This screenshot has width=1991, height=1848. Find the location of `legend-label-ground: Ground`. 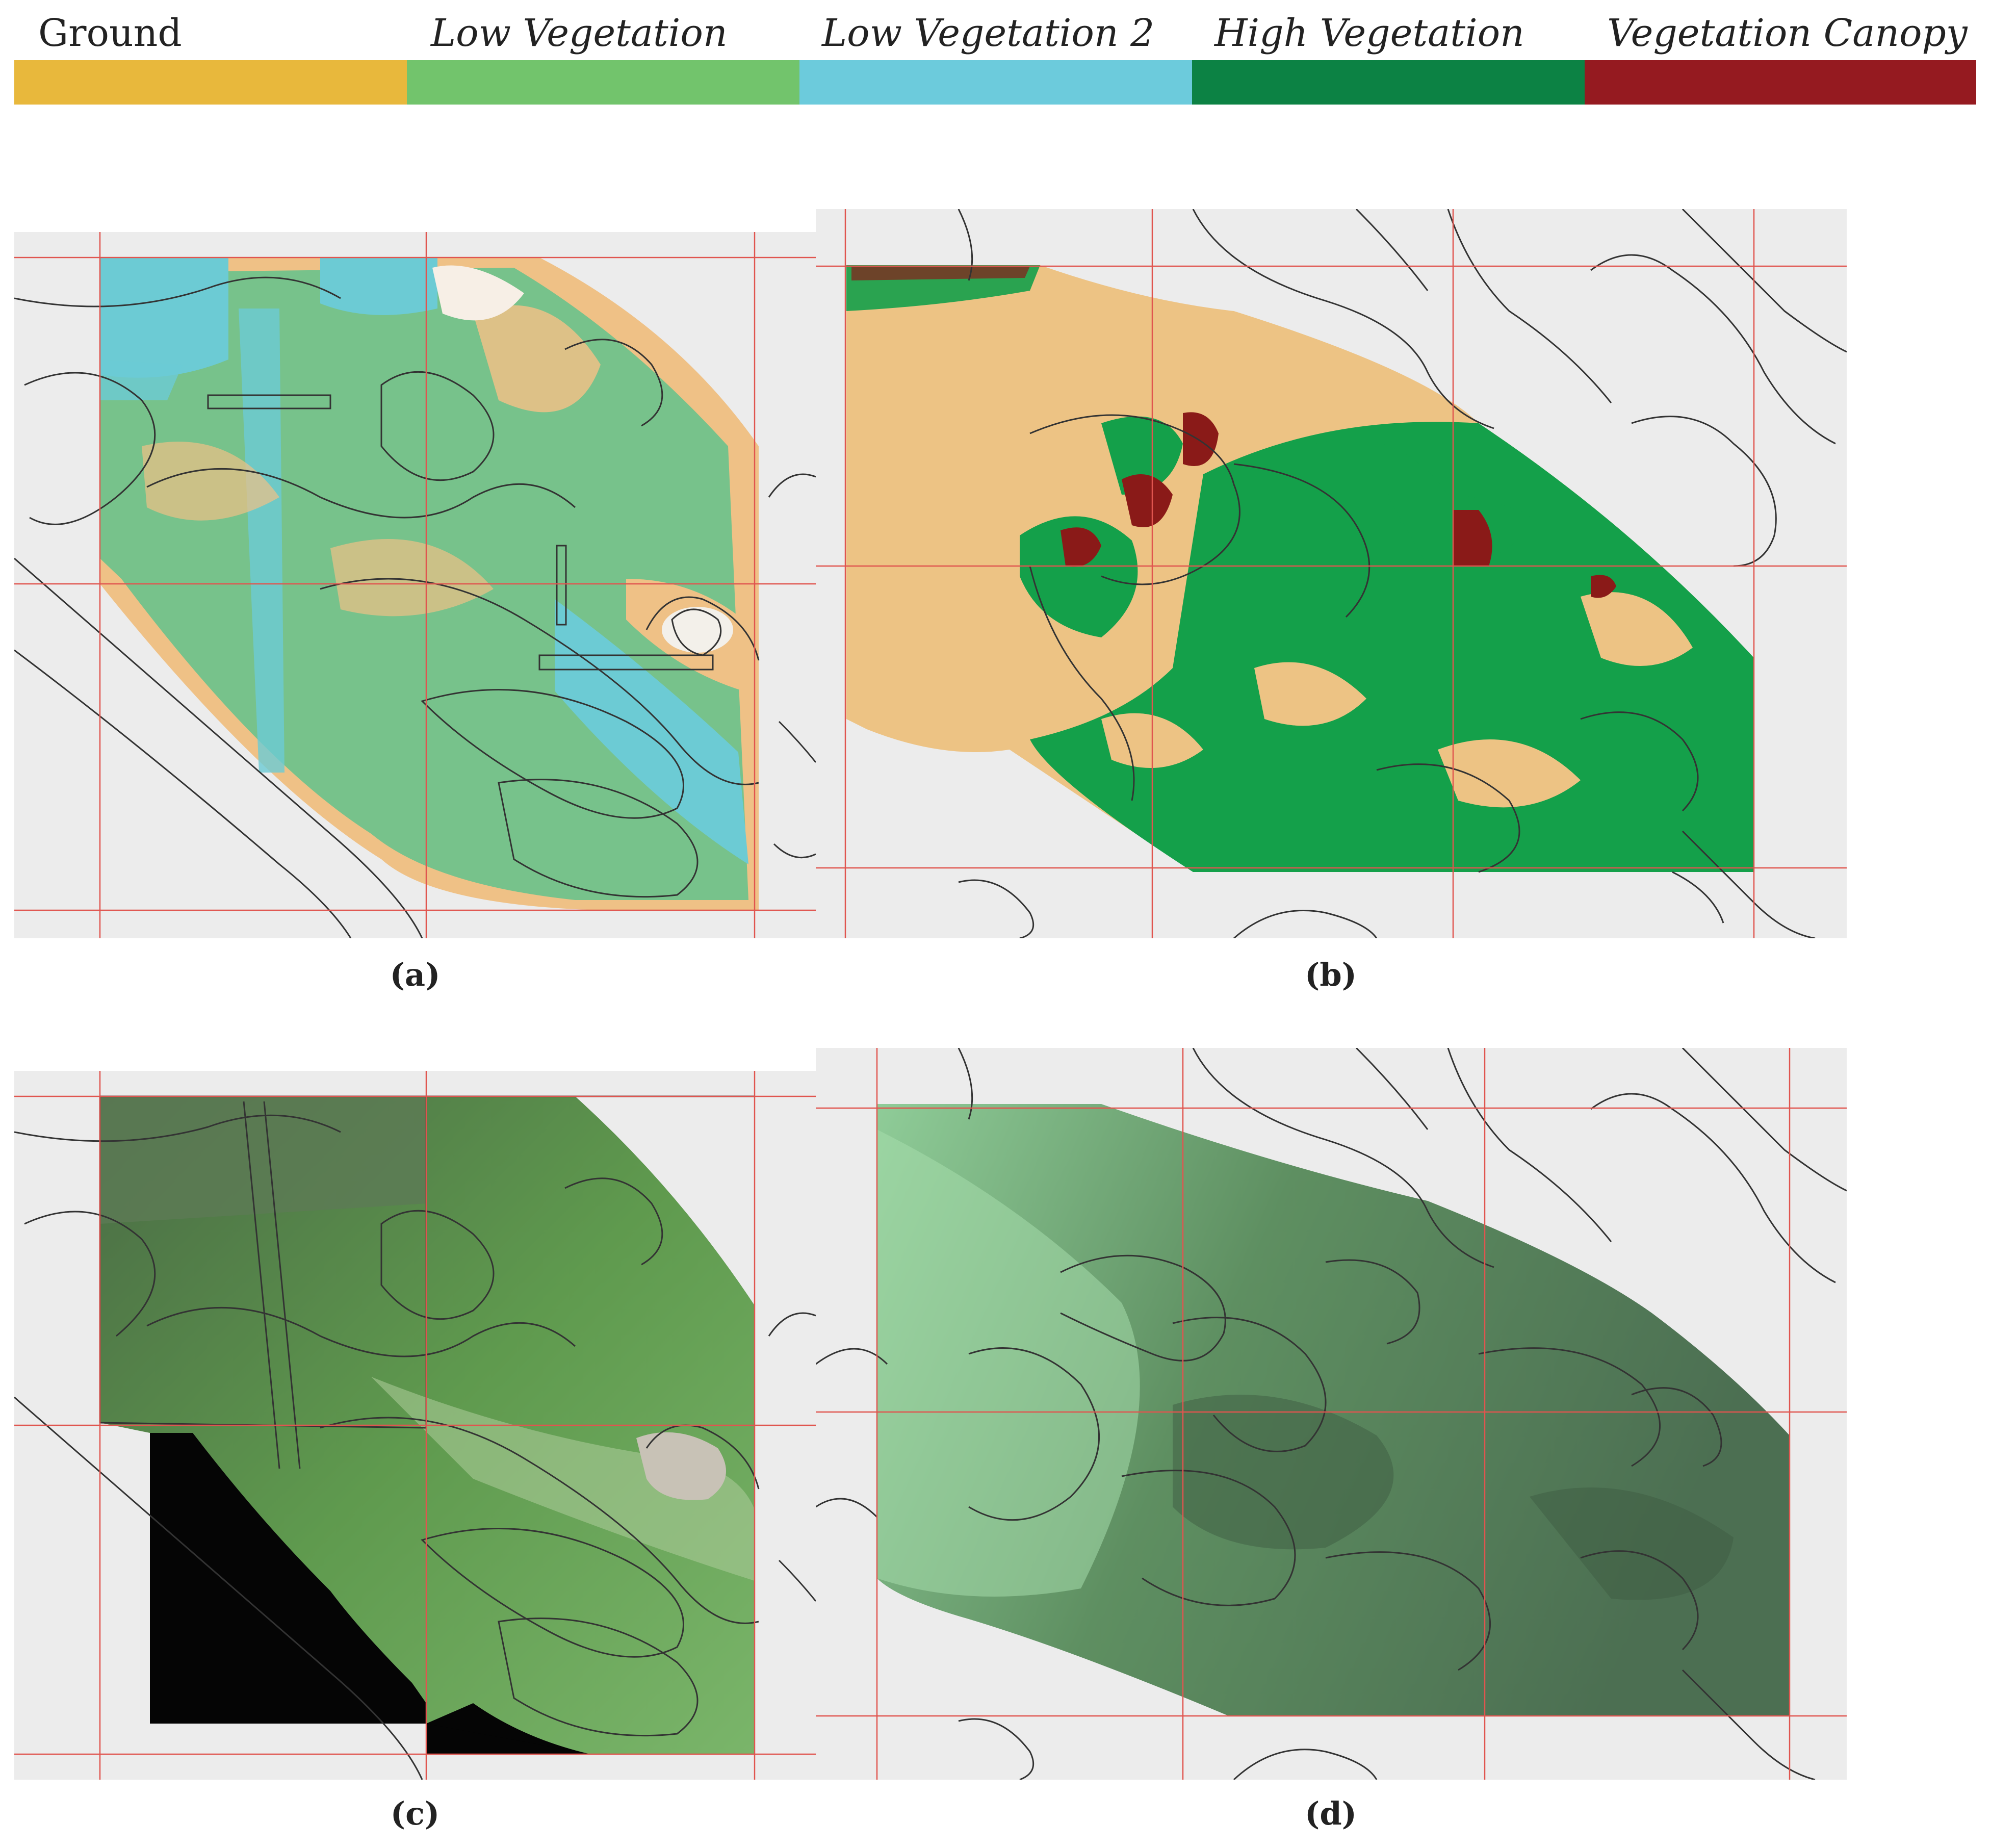

legend-label-ground: Ground is located at coordinates (110, 33).